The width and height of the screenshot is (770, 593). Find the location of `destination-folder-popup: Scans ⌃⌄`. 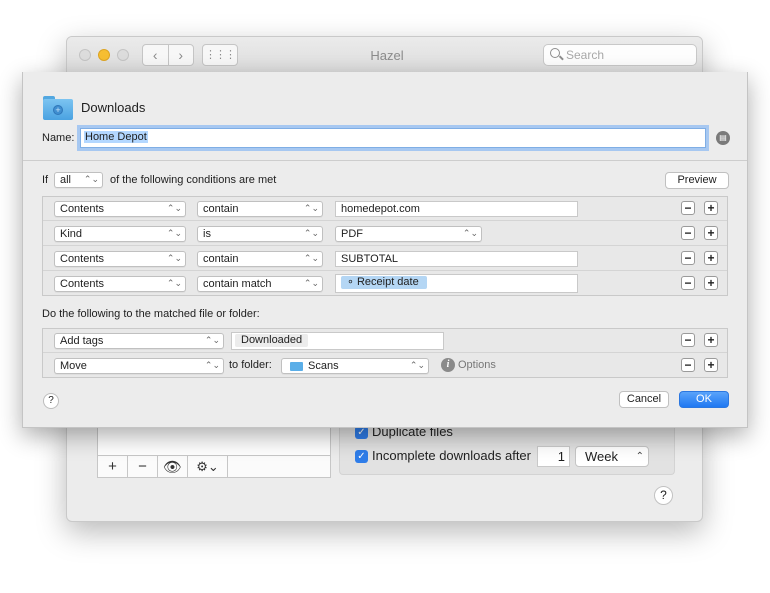

destination-folder-popup: Scans ⌃⌄ is located at coordinates (355, 366).